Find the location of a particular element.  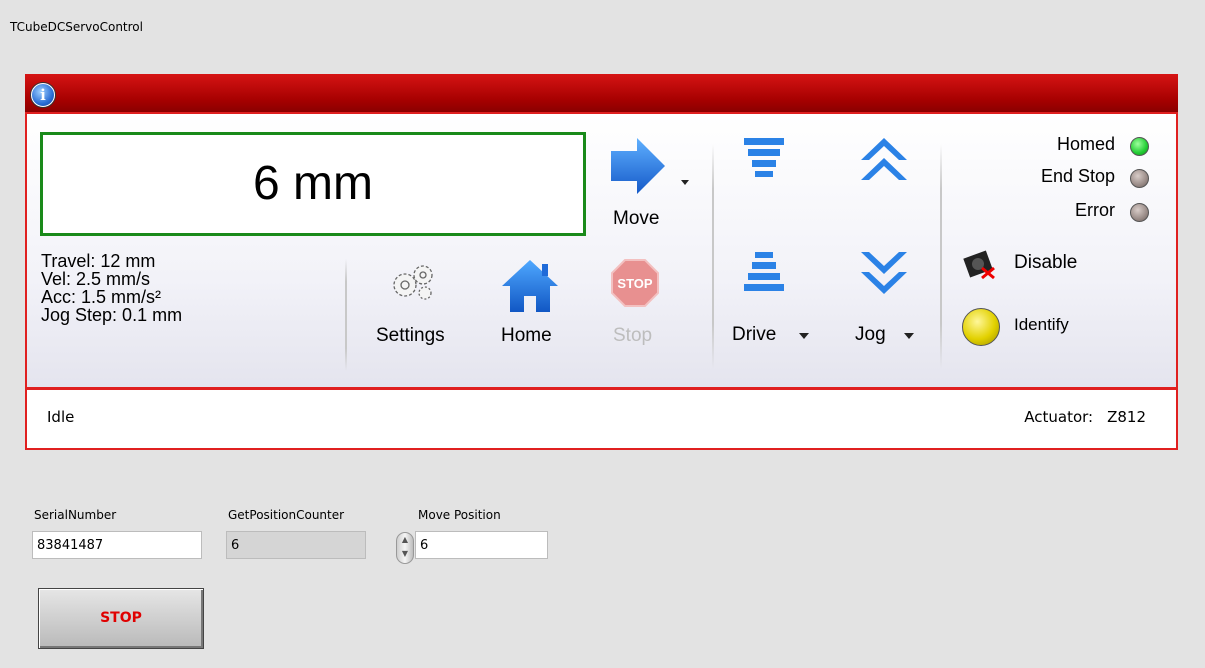

move-position-spinner: ▲ ▼ is located at coordinates (405, 548).